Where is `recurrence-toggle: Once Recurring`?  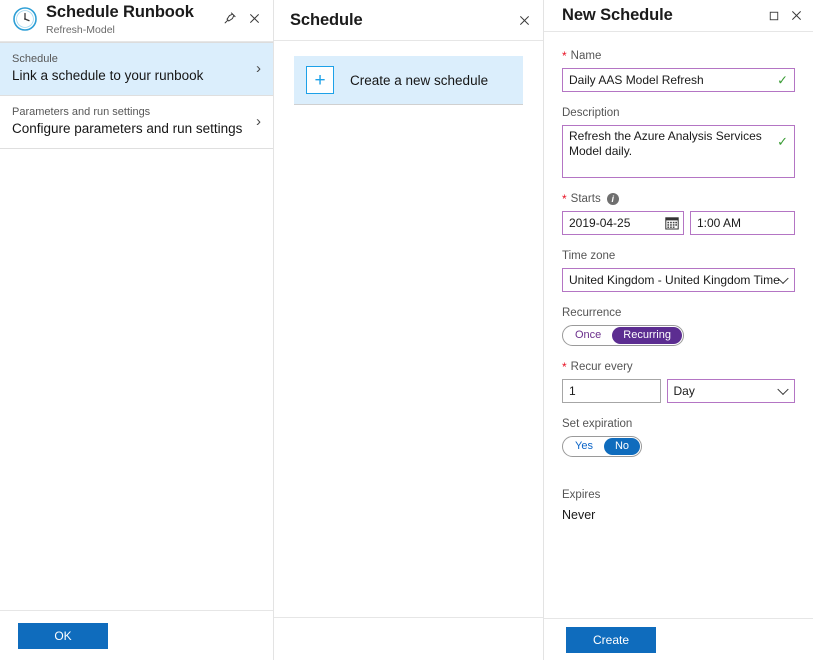
recurrence-toggle: Once Recurring is located at coordinates (623, 335).